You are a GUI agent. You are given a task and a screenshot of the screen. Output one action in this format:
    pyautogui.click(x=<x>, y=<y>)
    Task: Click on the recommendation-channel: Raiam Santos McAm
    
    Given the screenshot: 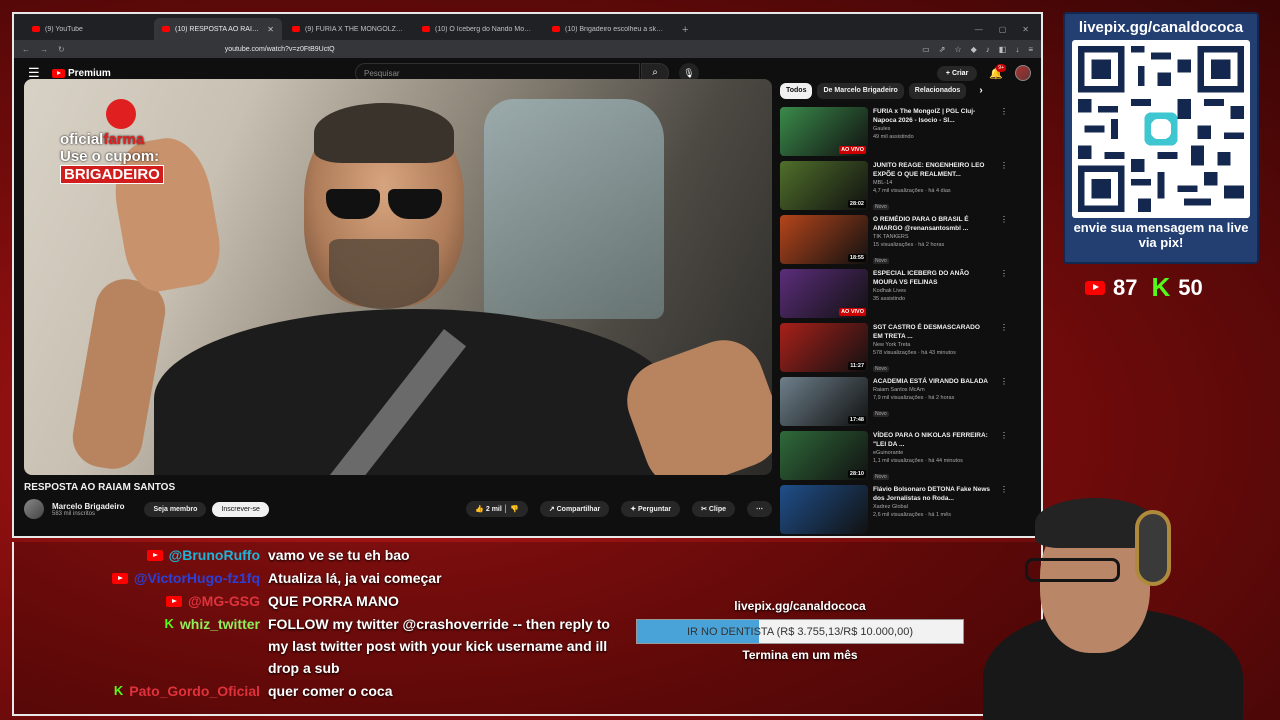 What is the action you would take?
    pyautogui.click(x=932, y=390)
    